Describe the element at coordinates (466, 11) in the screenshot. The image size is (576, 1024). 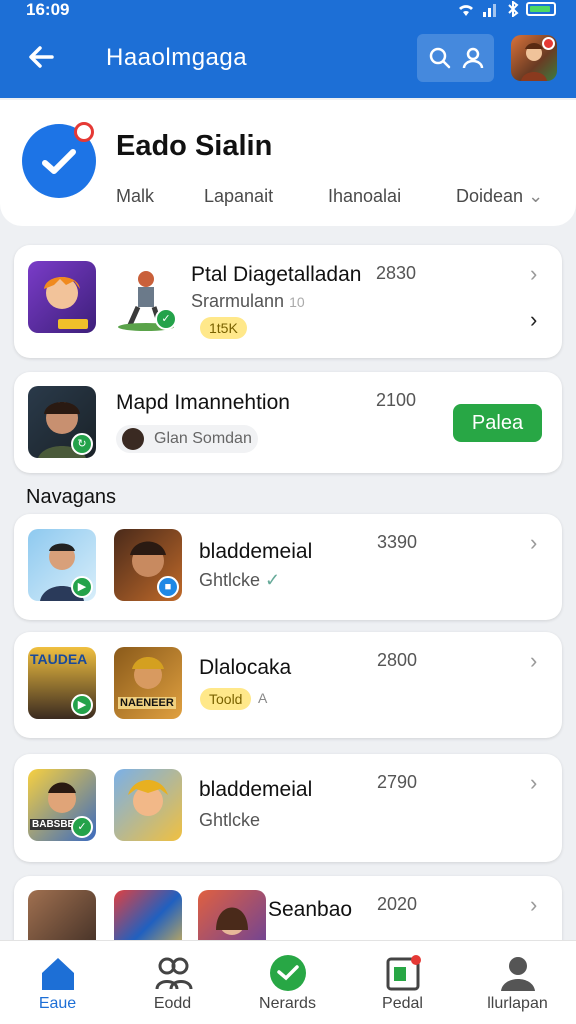
I see `wifi-icon` at that location.